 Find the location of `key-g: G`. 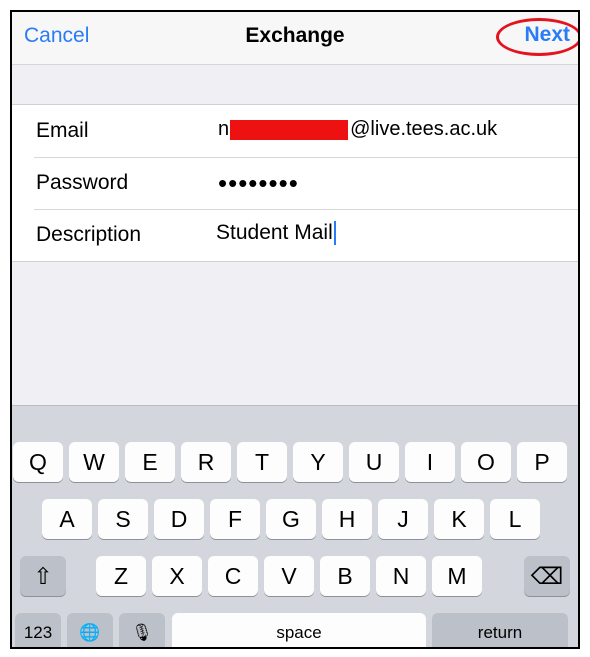

key-g: G is located at coordinates (291, 519).